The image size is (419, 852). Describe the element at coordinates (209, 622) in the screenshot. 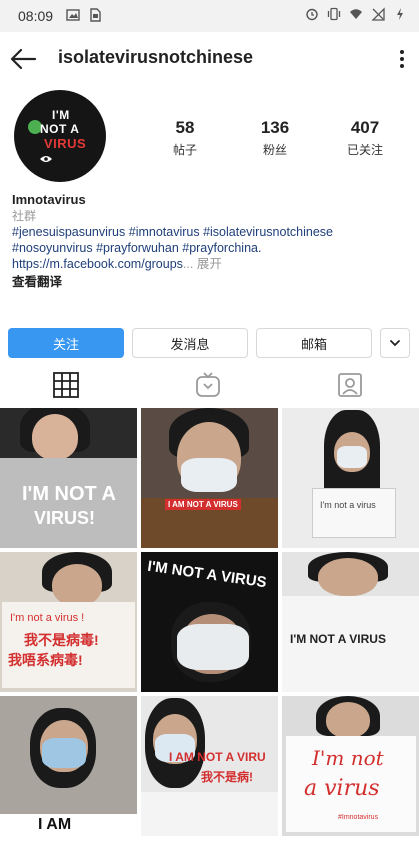

I see `post-tile-5: I'M NOT A VIRUS` at that location.